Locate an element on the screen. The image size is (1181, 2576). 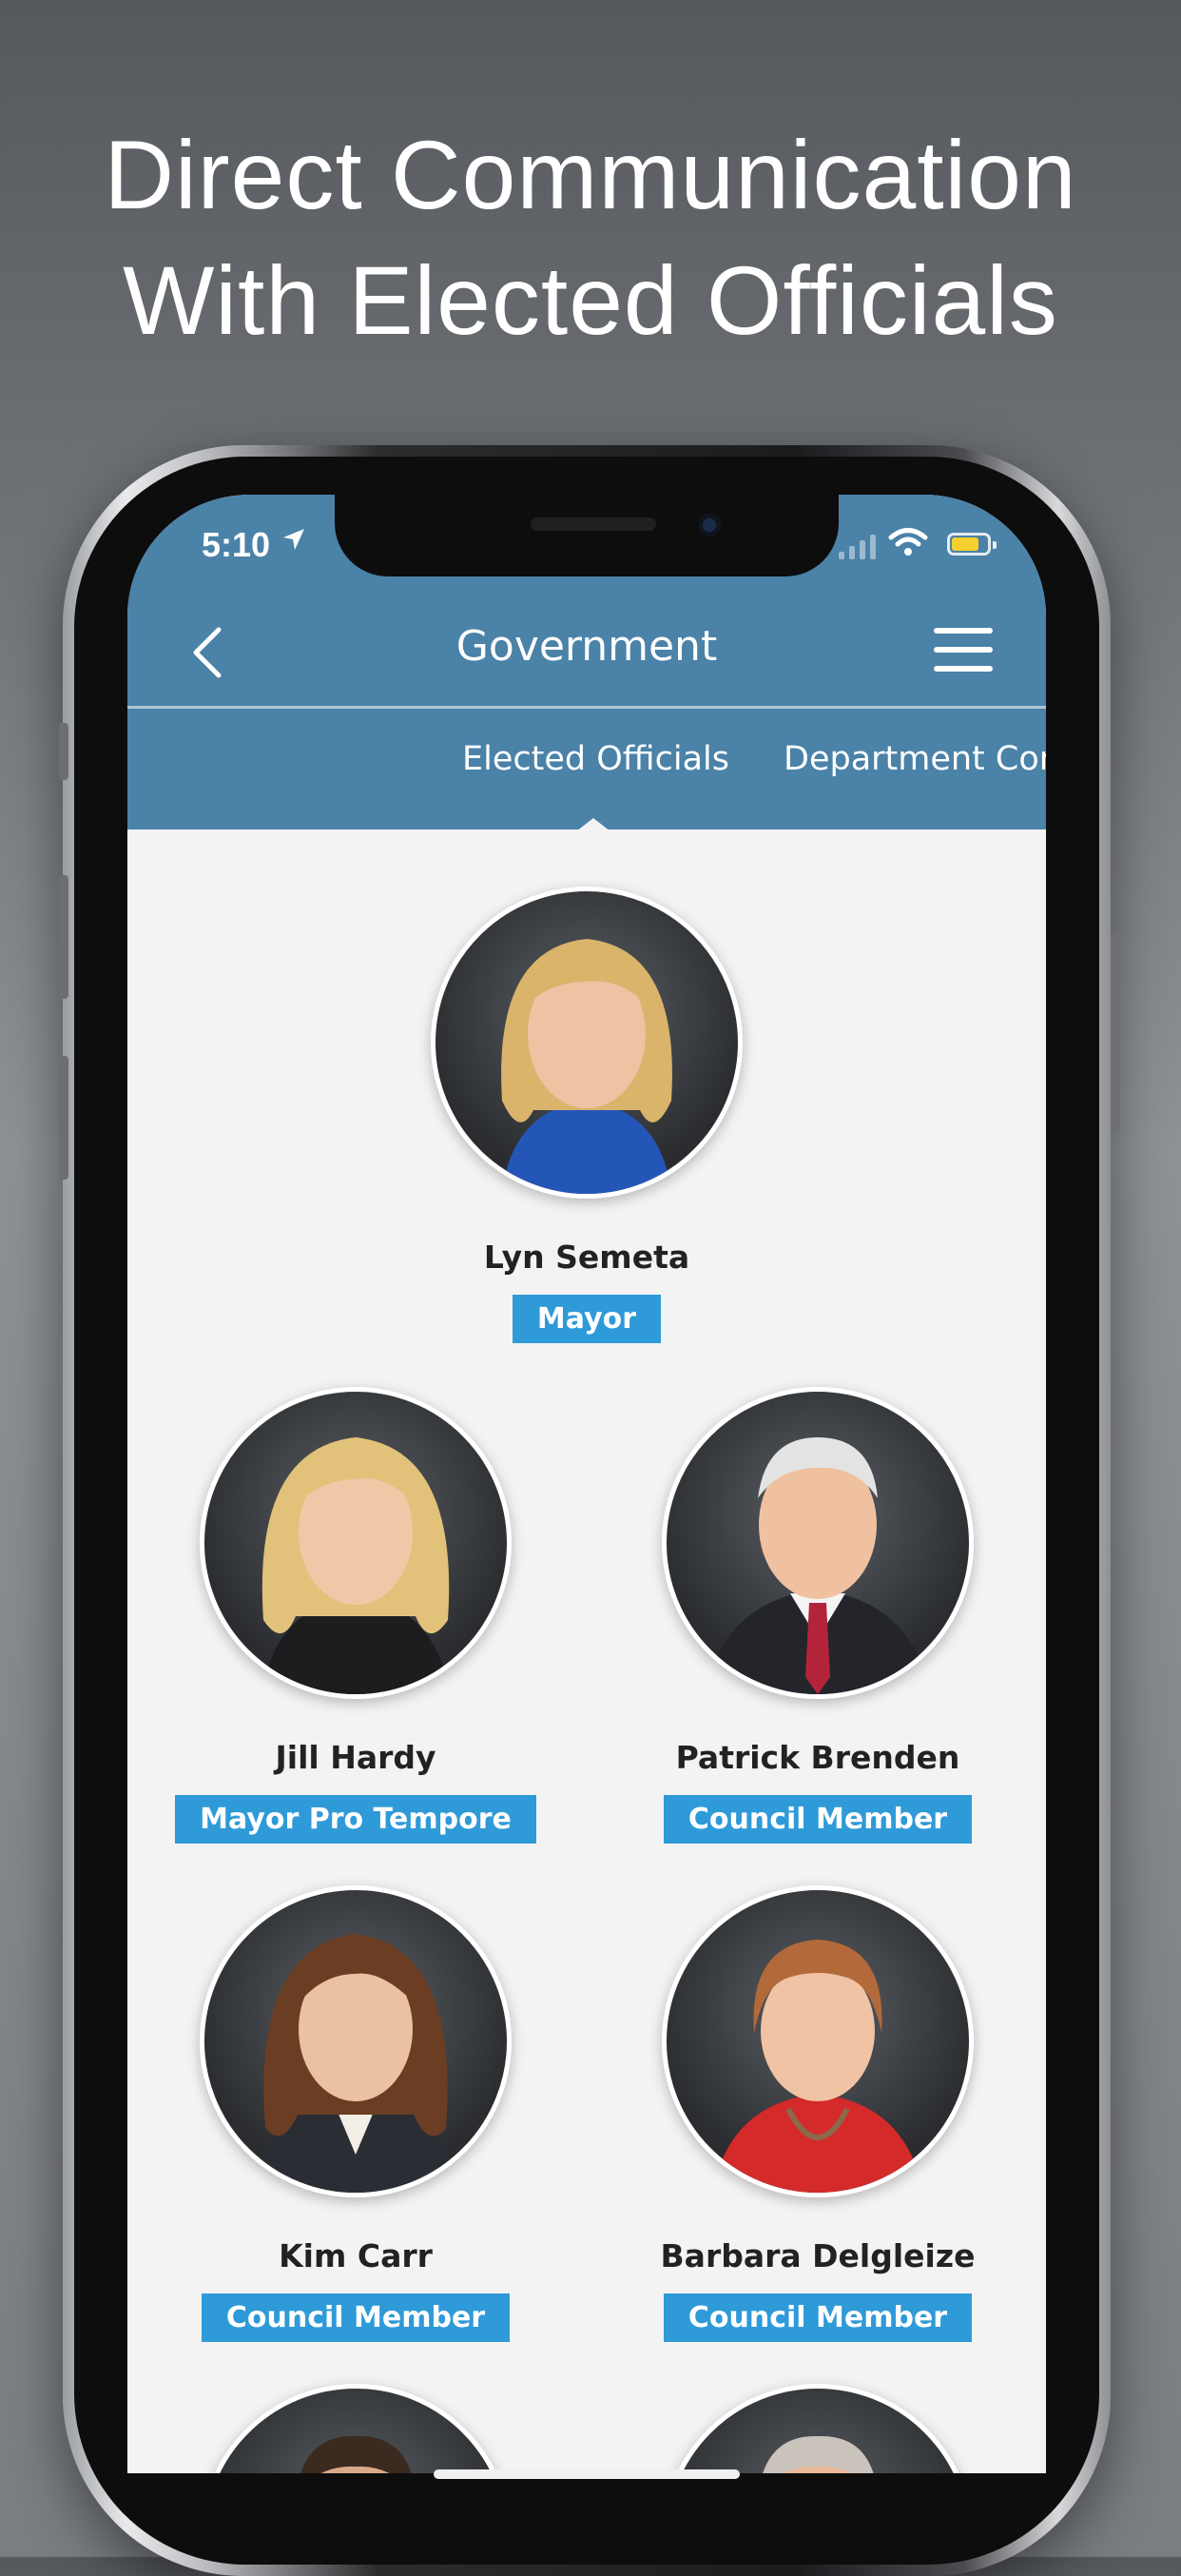
earpiece-speaker is located at coordinates (593, 524).